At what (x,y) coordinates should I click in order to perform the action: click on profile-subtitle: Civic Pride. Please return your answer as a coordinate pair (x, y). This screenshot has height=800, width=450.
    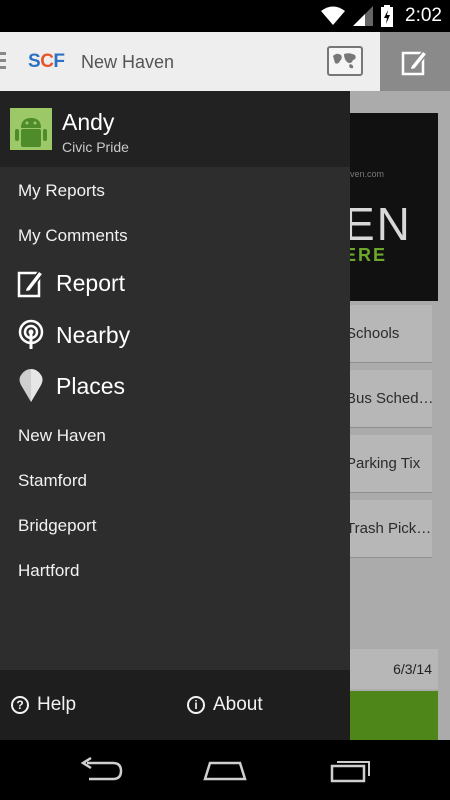
    Looking at the image, I should click on (95, 147).